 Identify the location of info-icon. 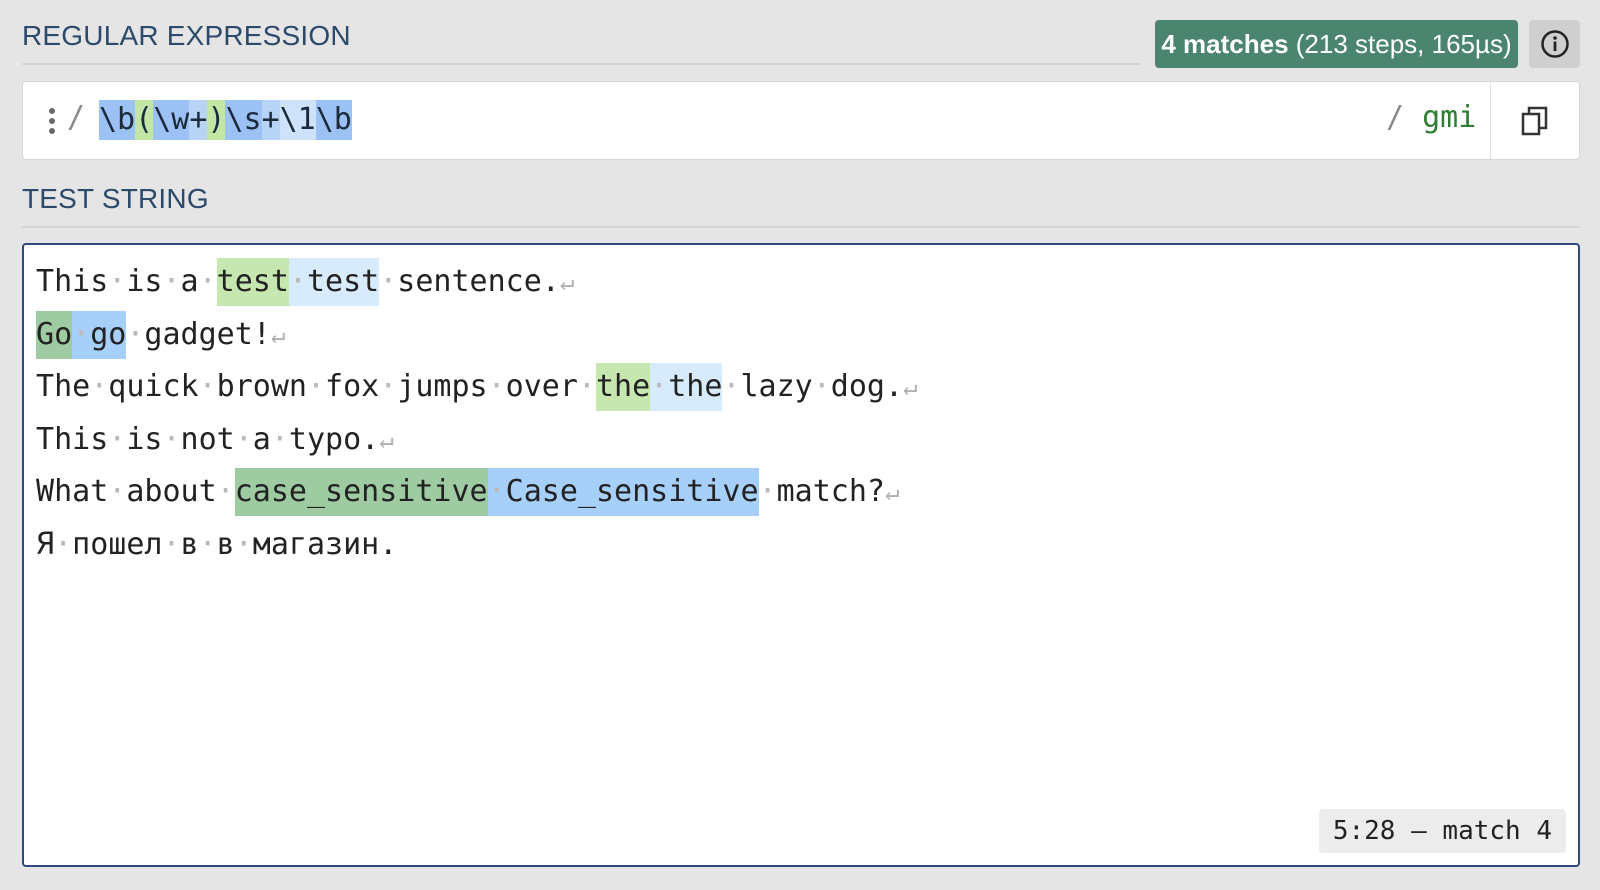
(1554, 44).